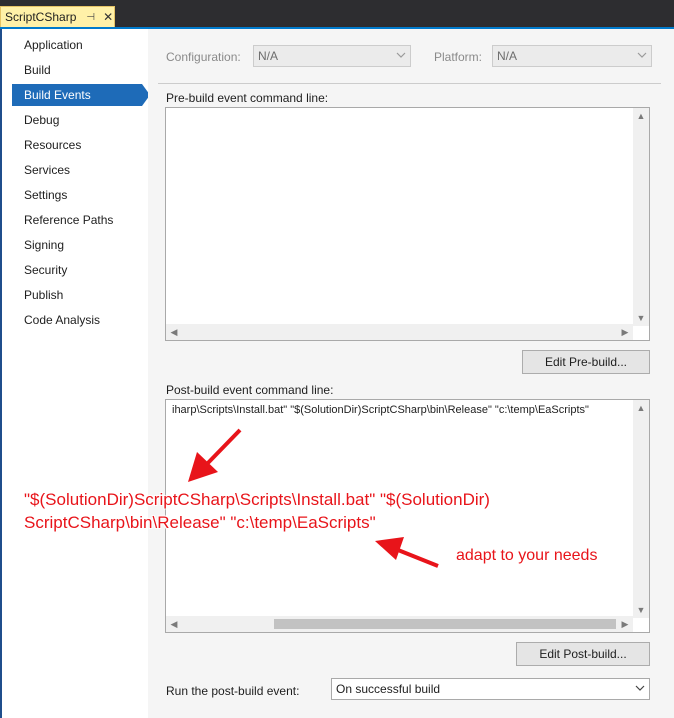 The height and width of the screenshot is (718, 674). What do you see at coordinates (233, 691) in the screenshot?
I see `run-postbuild-label: Run the post-build event:` at bounding box center [233, 691].